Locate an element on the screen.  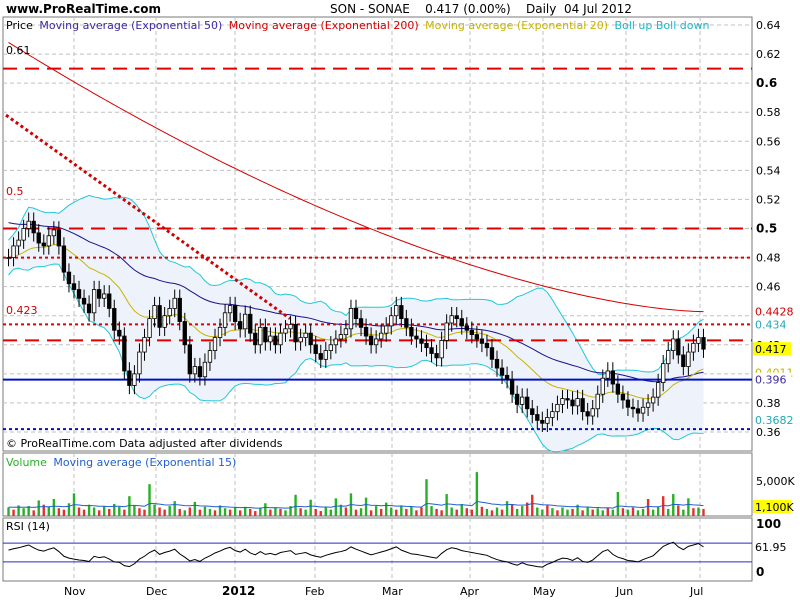
legend-ema50: Moving average (Exponential 50) is located at coordinates (130, 25).